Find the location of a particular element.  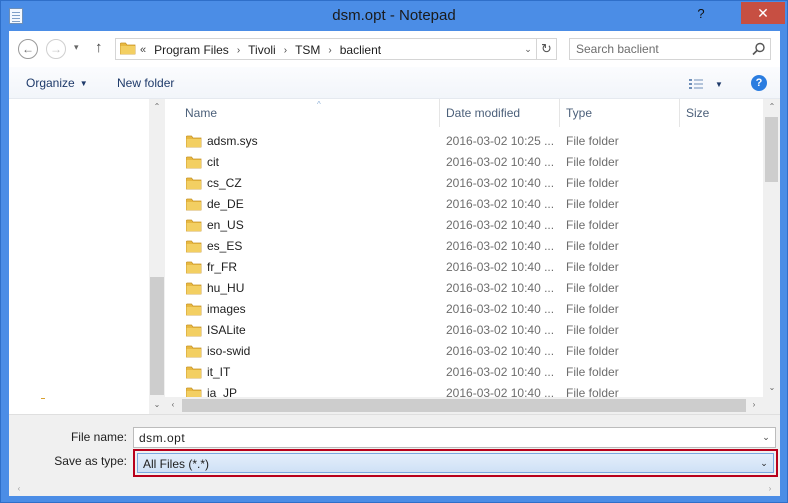

column-header-size: Size is located at coordinates (721, 113).